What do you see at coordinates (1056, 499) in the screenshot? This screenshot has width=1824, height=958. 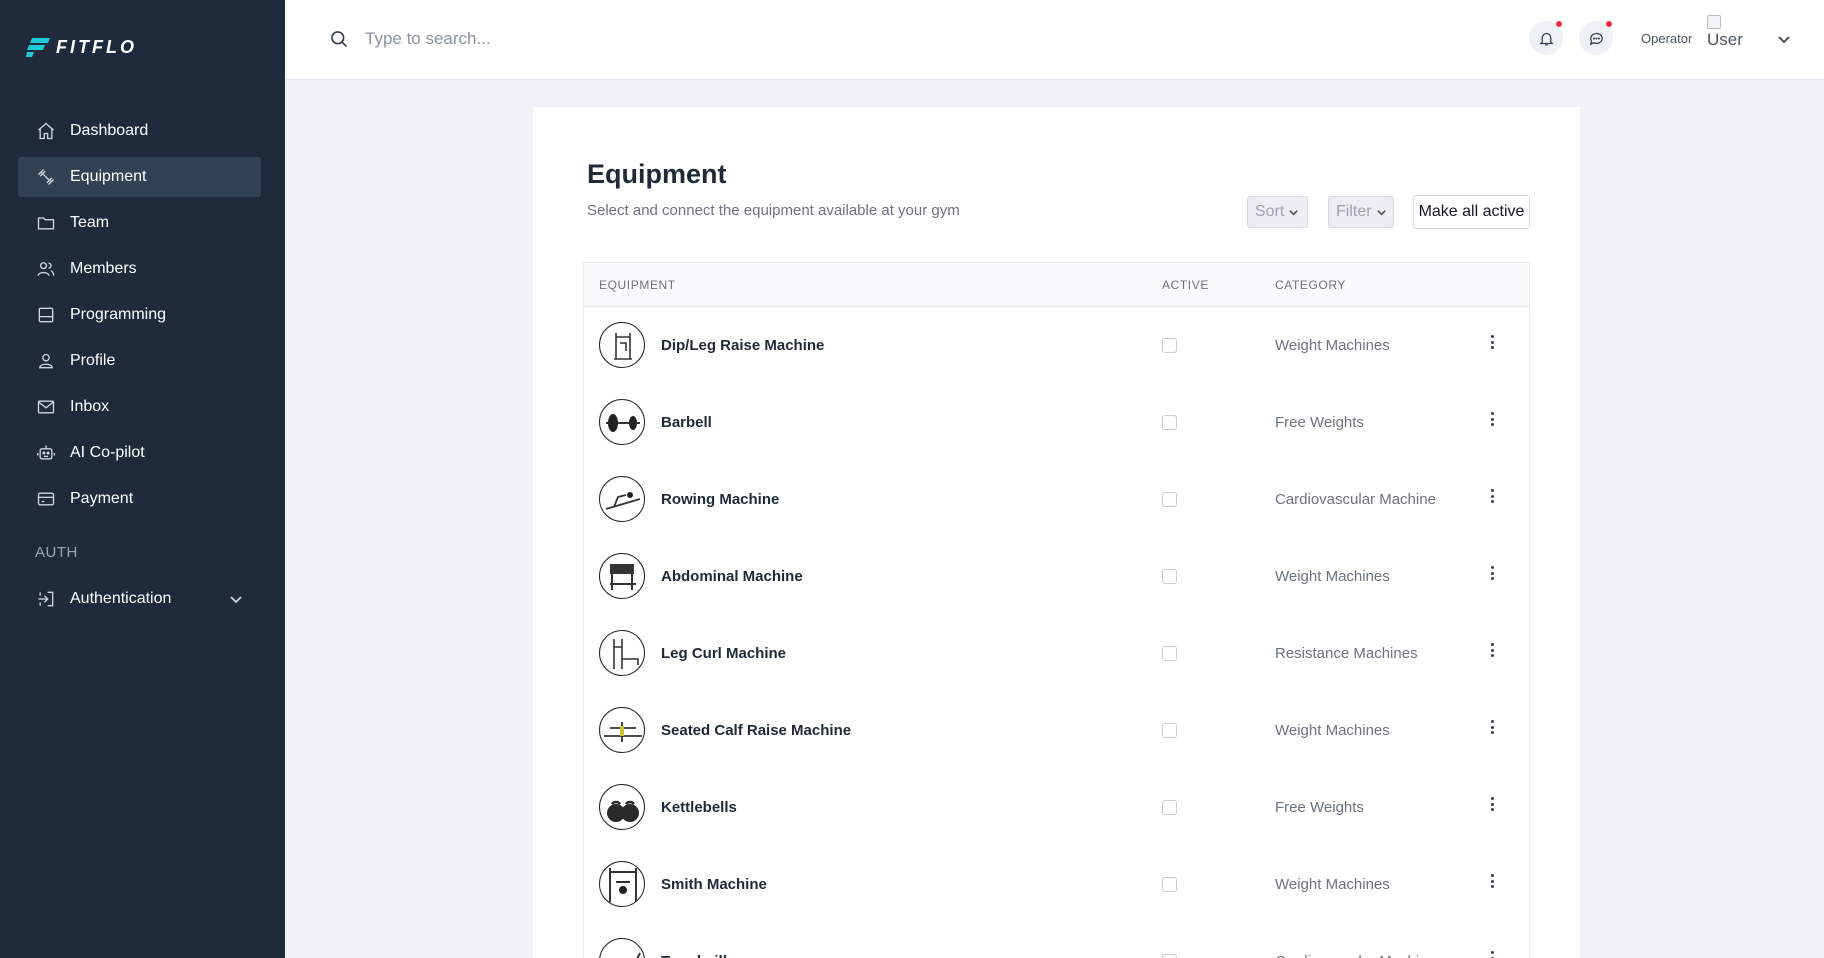 I see `table-row: Rowing Machine Cardiovascular Machine` at bounding box center [1056, 499].